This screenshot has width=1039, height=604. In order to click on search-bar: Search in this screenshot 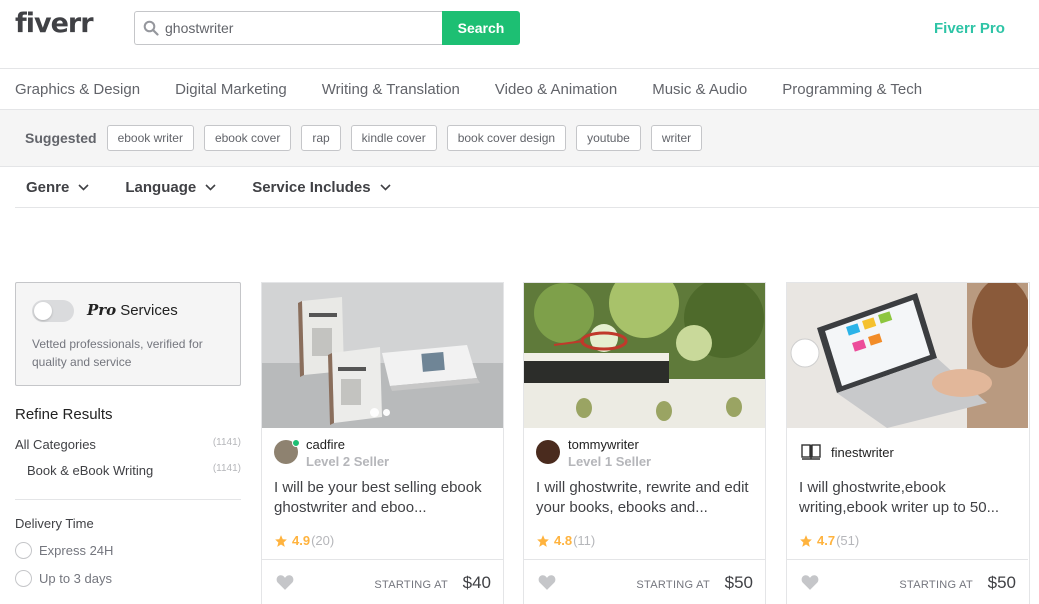, I will do `click(327, 28)`.